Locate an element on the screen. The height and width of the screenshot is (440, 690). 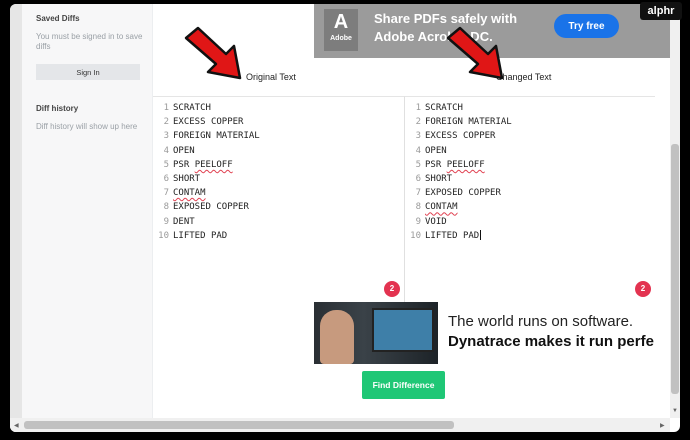
saved-diffs-note: You must be signed in to save diffs is located at coordinates (89, 41).